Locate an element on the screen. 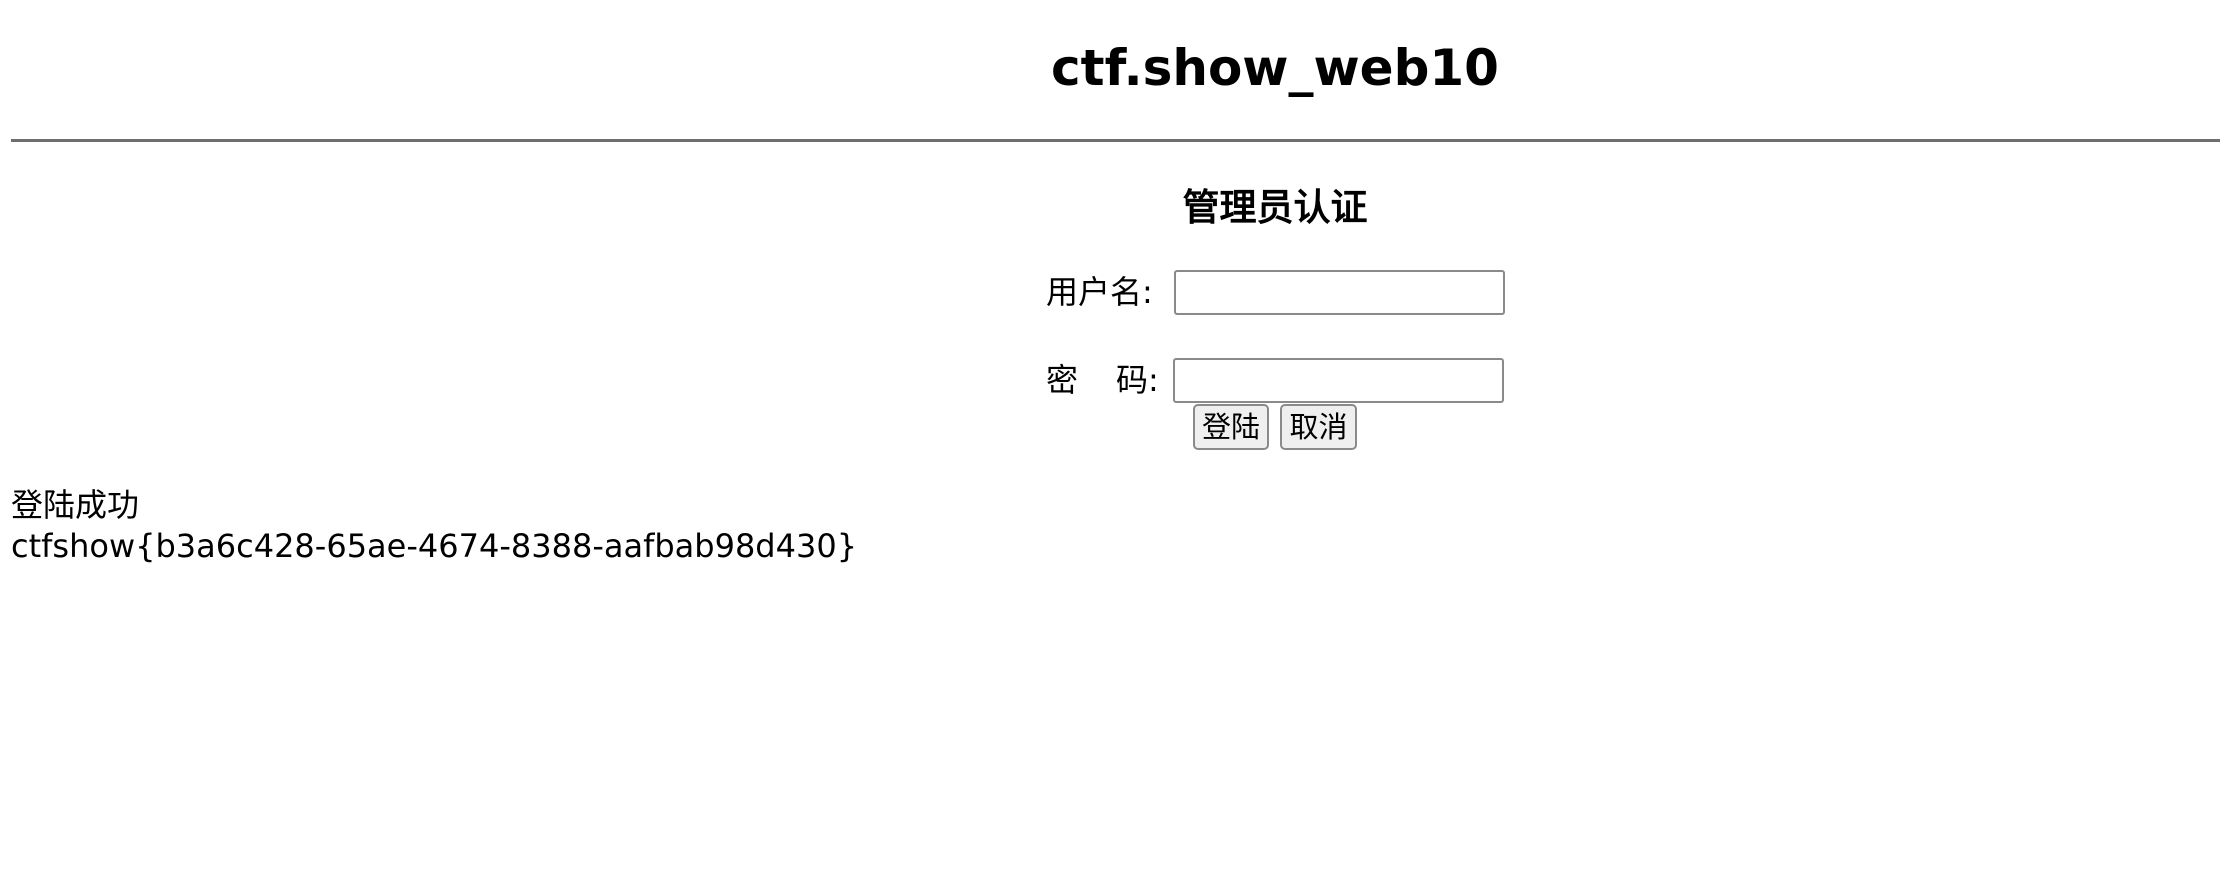 This screenshot has height=892, width=2220. password-label-first: 密 is located at coordinates (1062, 380).